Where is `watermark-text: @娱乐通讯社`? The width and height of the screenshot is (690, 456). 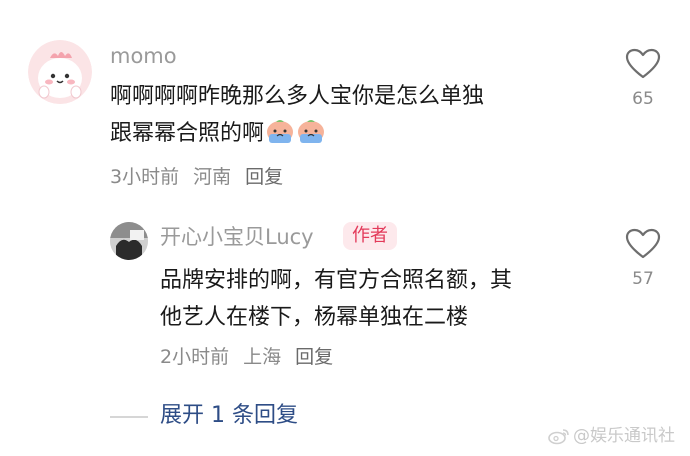
watermark-text: @娱乐通讯社 is located at coordinates (624, 436).